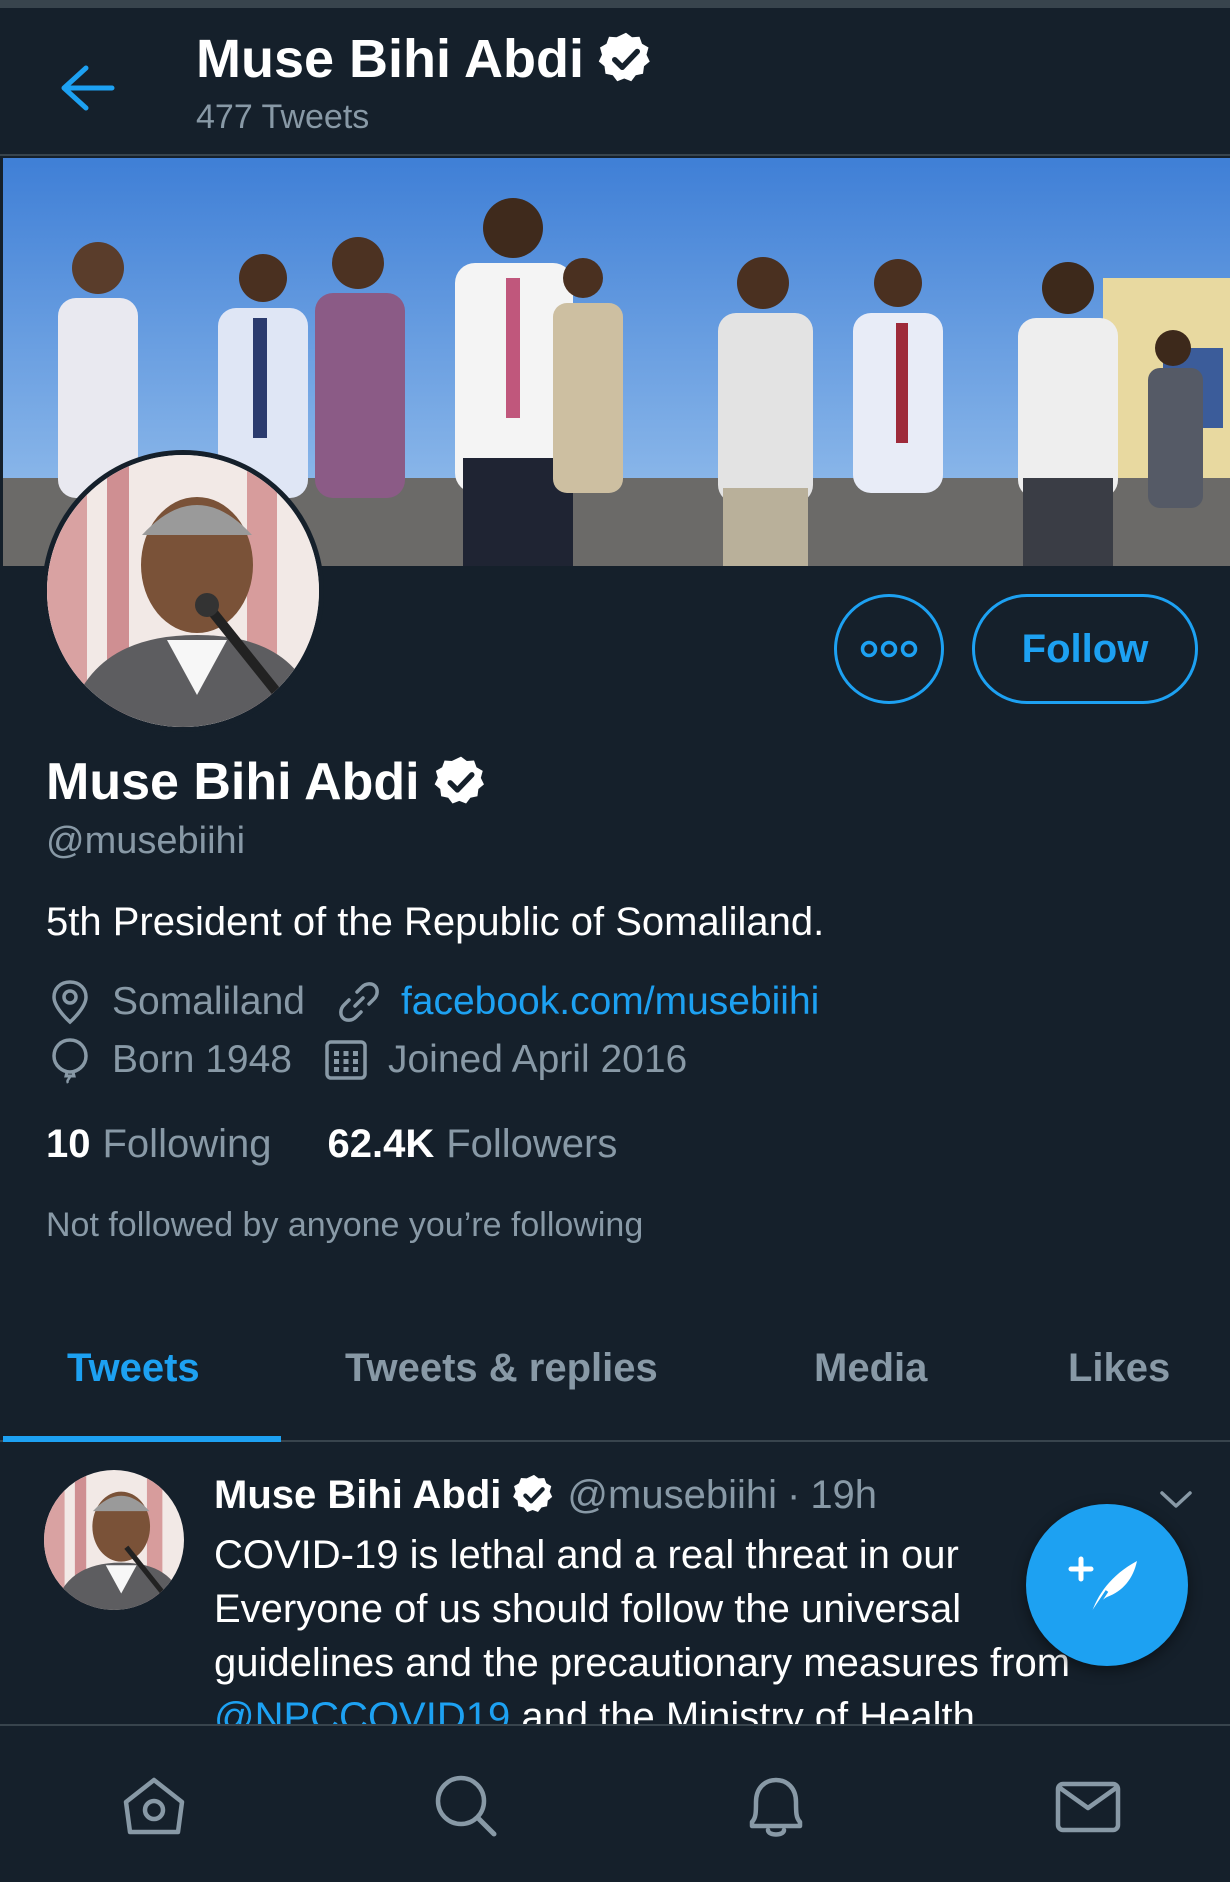 The width and height of the screenshot is (1230, 1882). I want to click on website: facebook.com/musebiihi, so click(577, 1002).